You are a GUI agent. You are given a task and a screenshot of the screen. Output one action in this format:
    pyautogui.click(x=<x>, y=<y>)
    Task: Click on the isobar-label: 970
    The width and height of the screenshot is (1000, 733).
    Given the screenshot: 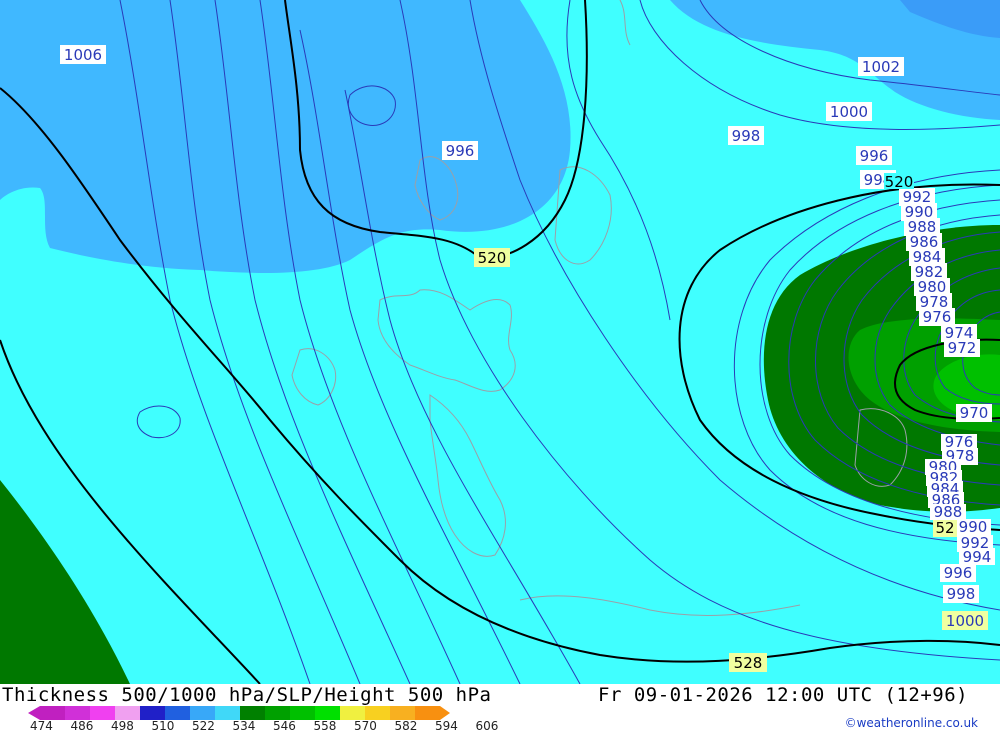 What is the action you would take?
    pyautogui.click(x=974, y=413)
    